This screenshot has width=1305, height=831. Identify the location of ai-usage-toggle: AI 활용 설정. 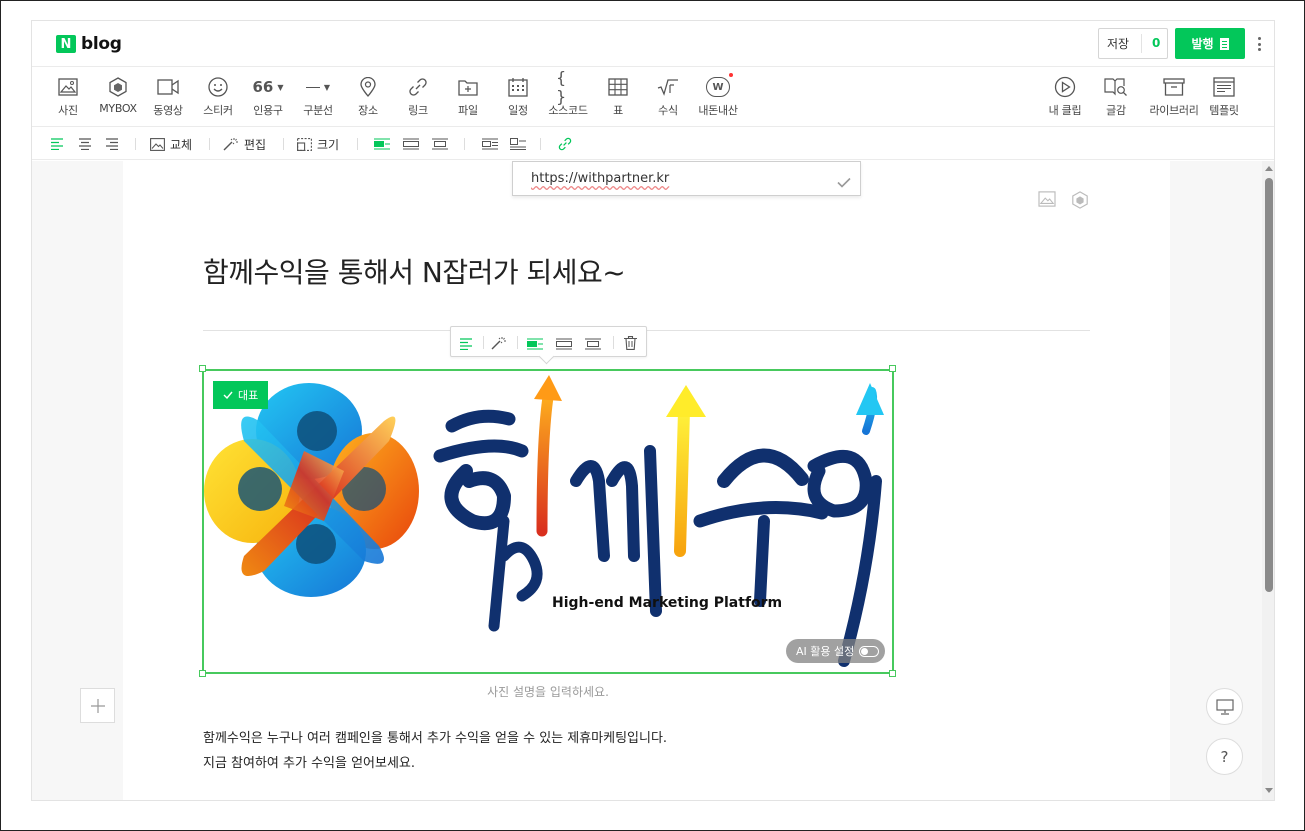
(835, 651).